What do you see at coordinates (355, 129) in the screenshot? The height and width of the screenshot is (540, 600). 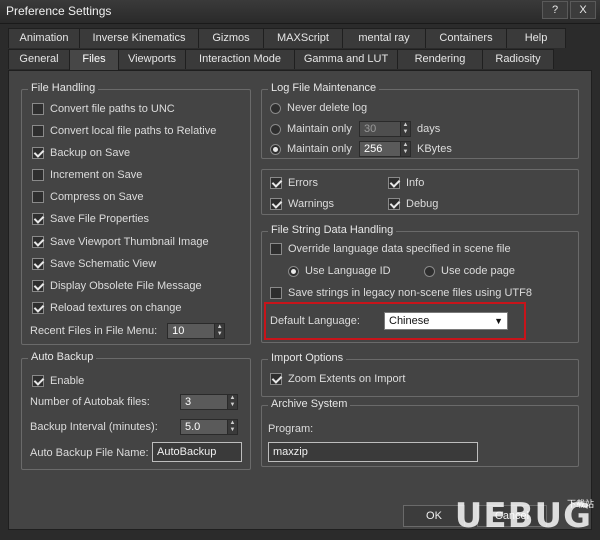 I see `maintain-days-option: Maintain only 30 ▲ ▼ days` at bounding box center [355, 129].